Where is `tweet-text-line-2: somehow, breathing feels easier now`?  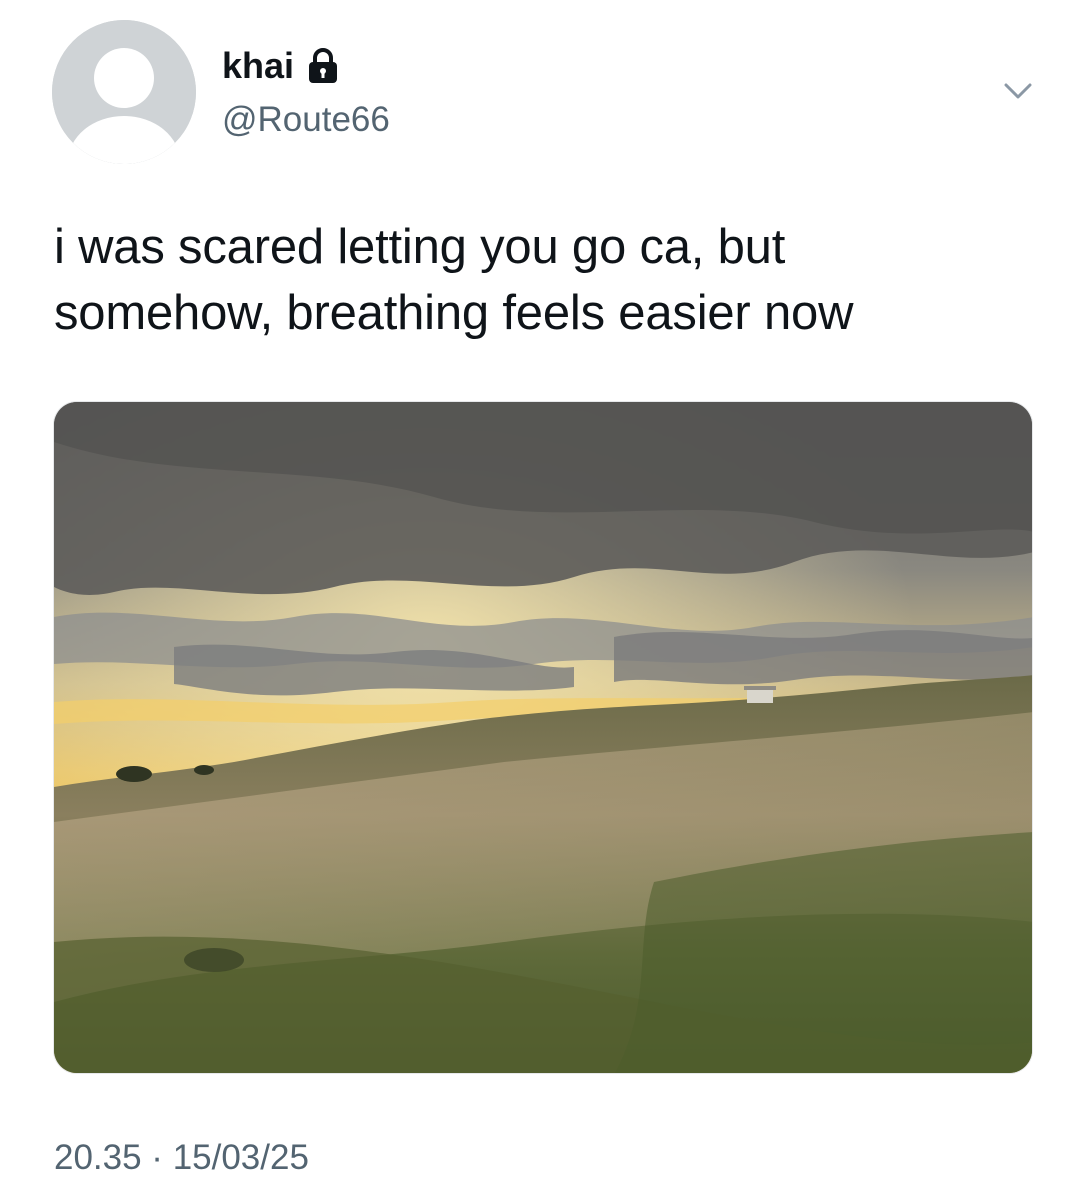 tweet-text-line-2: somehow, breathing feels easier now is located at coordinates (454, 313).